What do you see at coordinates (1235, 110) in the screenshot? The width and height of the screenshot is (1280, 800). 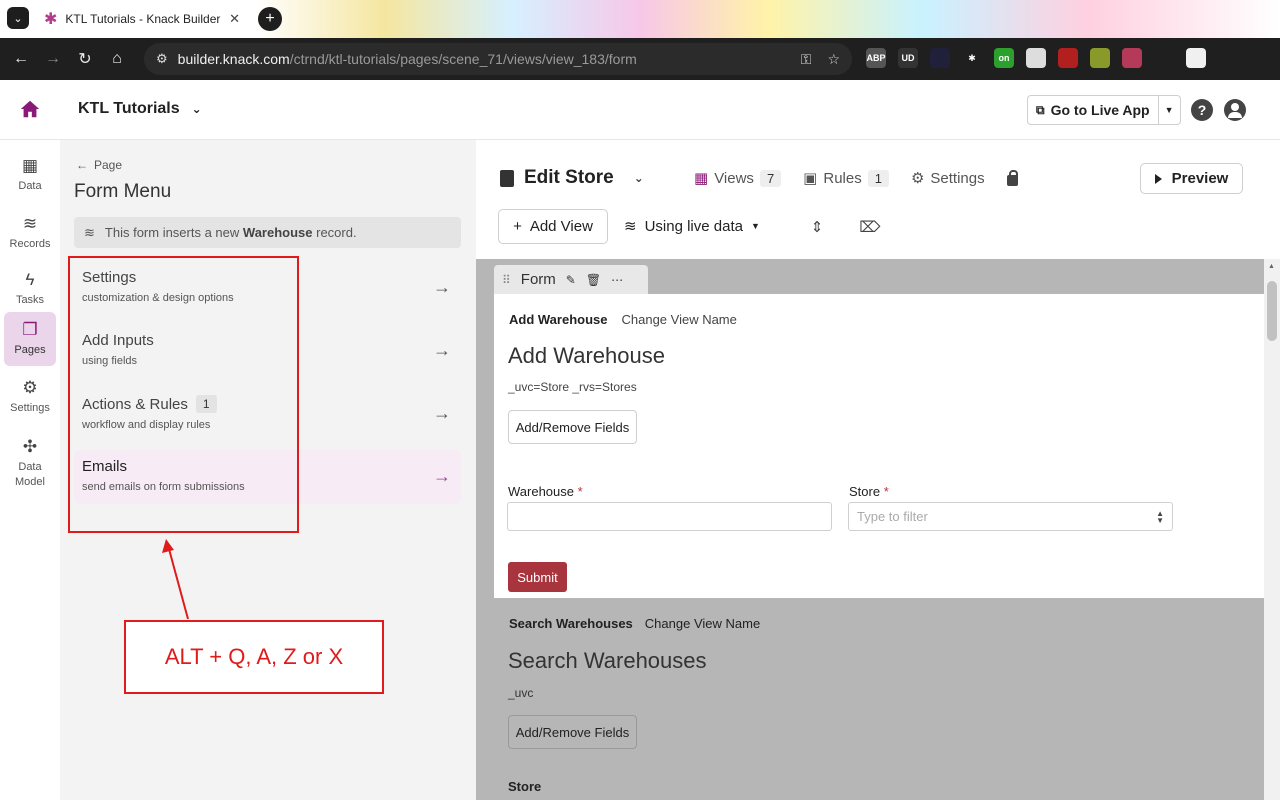 I see `user-account-icon` at bounding box center [1235, 110].